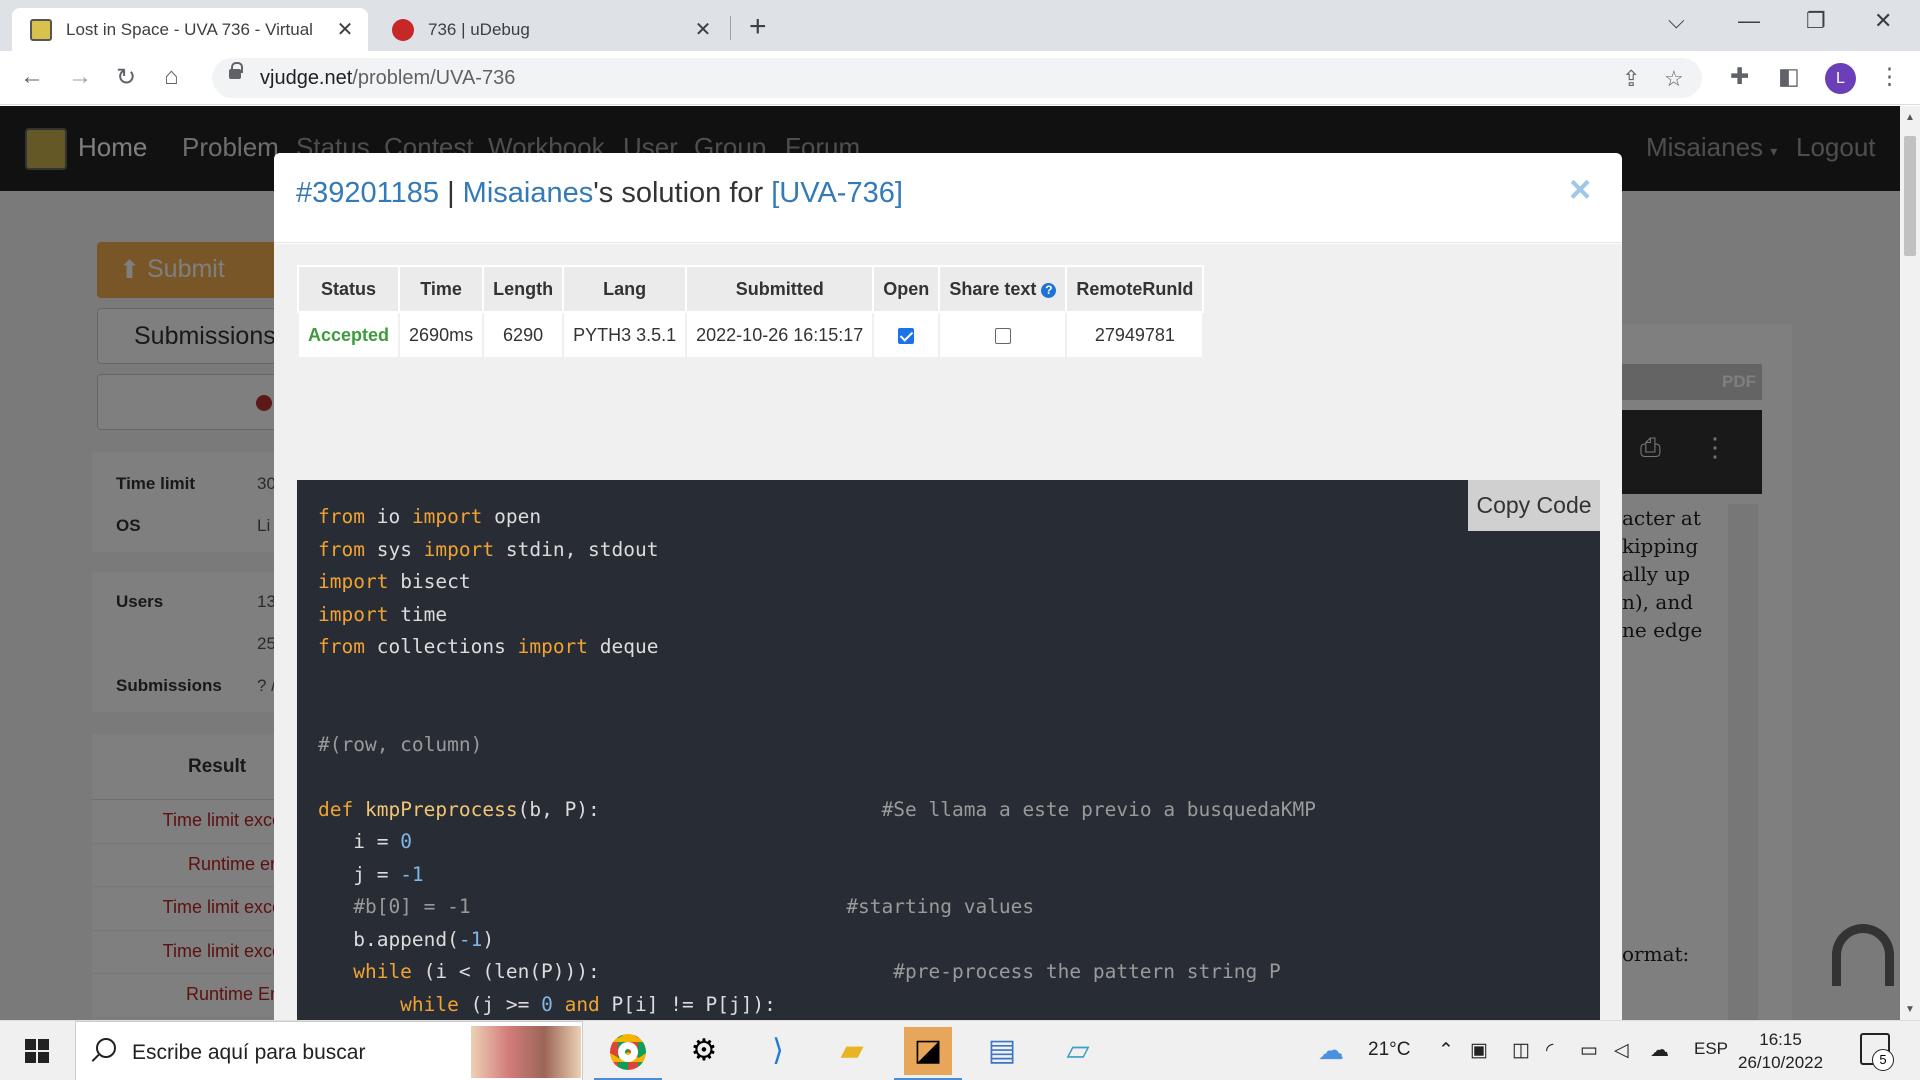 The width and height of the screenshot is (1920, 1080). I want to click on temperature: 21°C, so click(1389, 1050).